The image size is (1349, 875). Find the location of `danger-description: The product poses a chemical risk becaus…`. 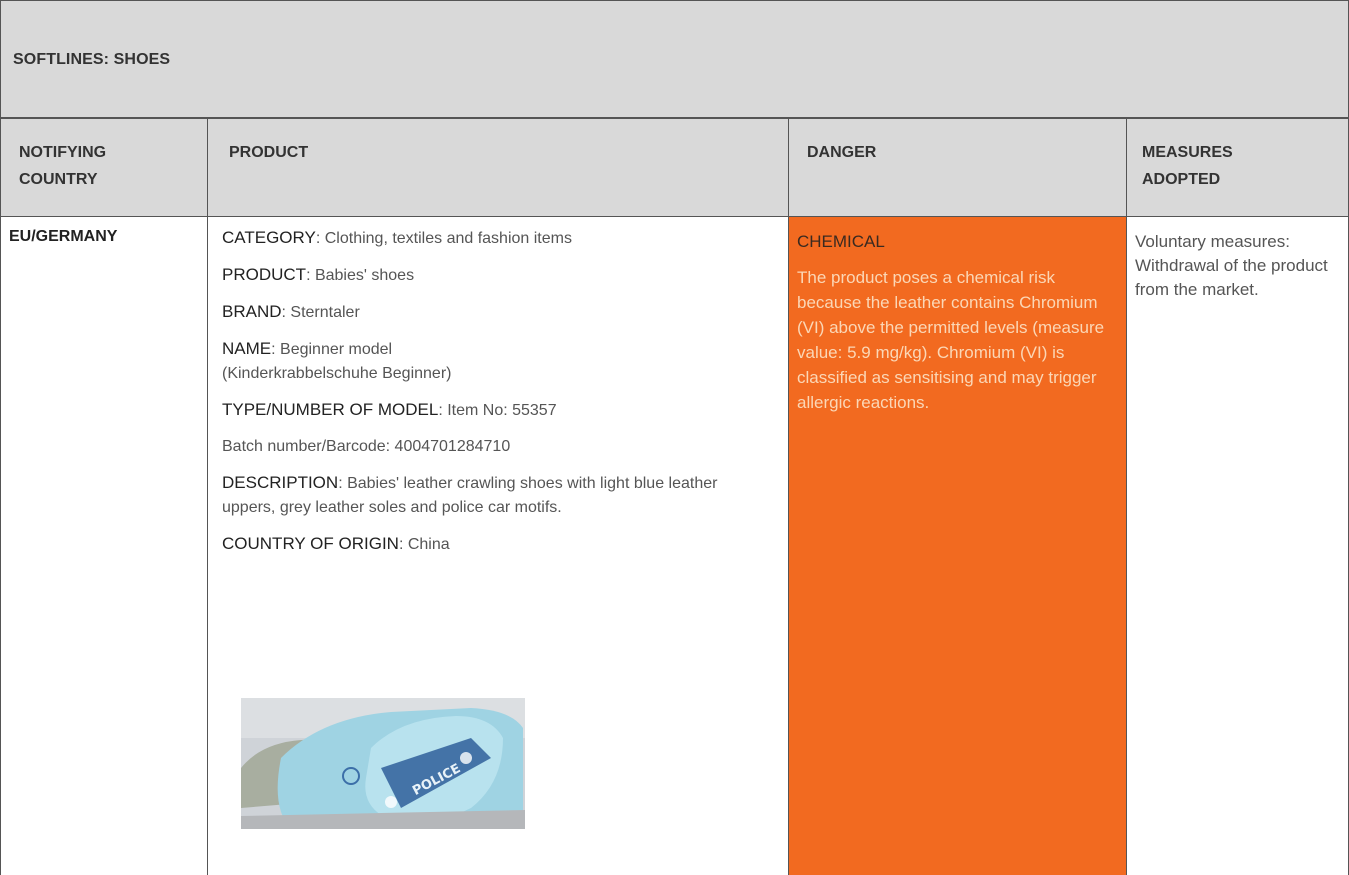

danger-description: The product poses a chemical risk becaus… is located at coordinates (951, 340).